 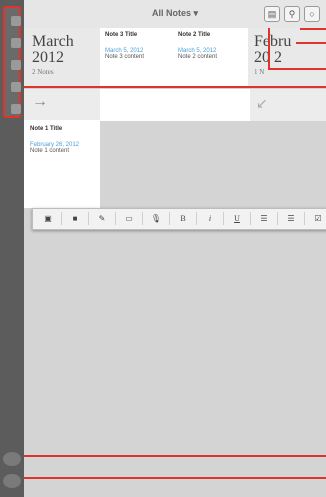 I want to click on location-button: ⚲, so click(x=292, y=14).